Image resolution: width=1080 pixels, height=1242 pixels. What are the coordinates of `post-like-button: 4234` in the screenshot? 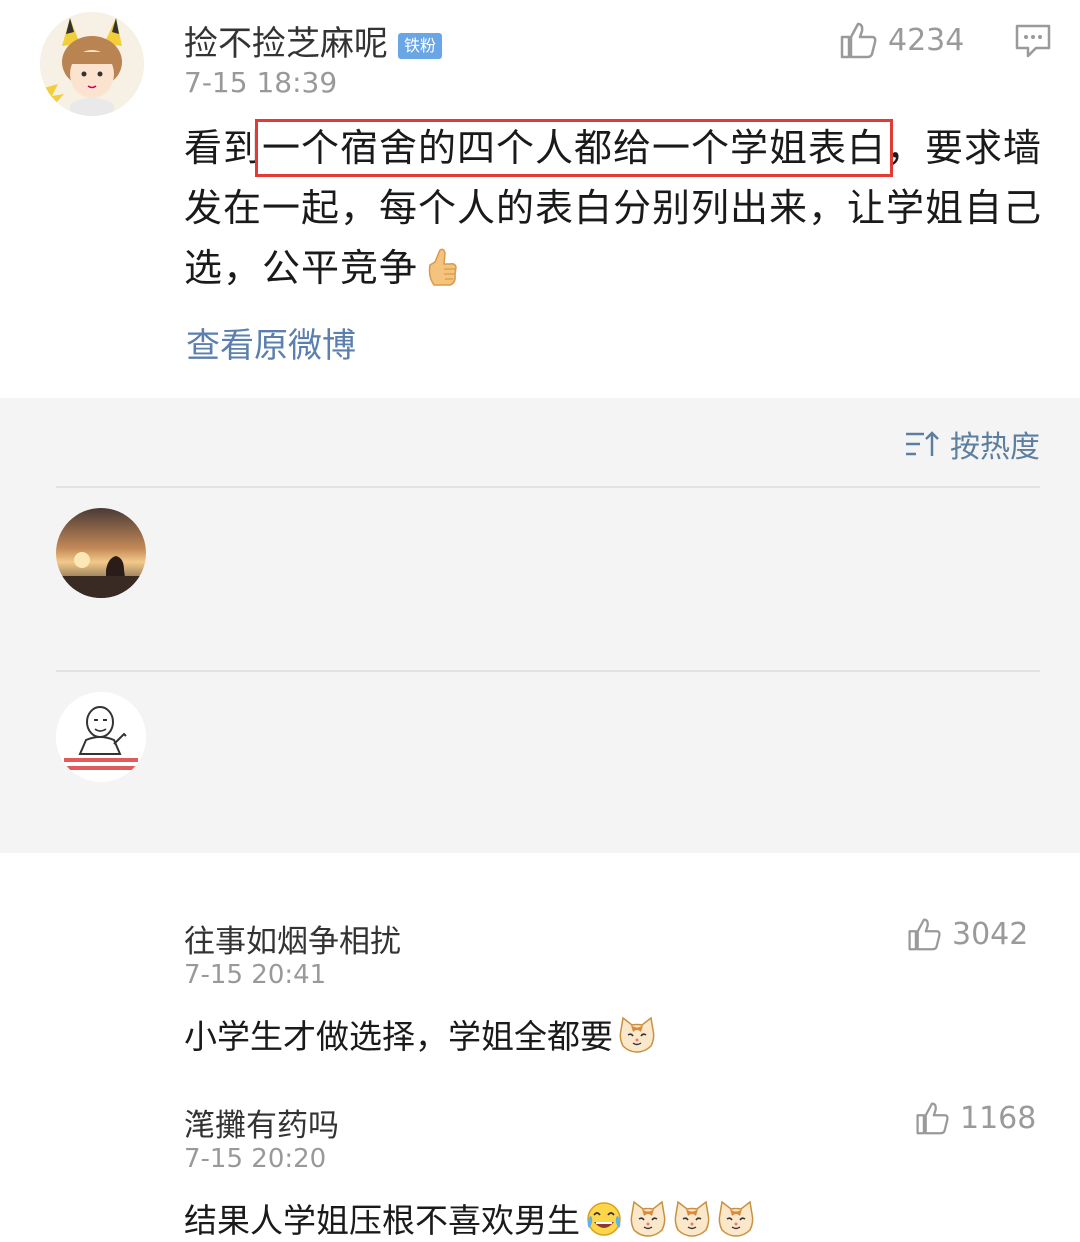 It's located at (901, 40).